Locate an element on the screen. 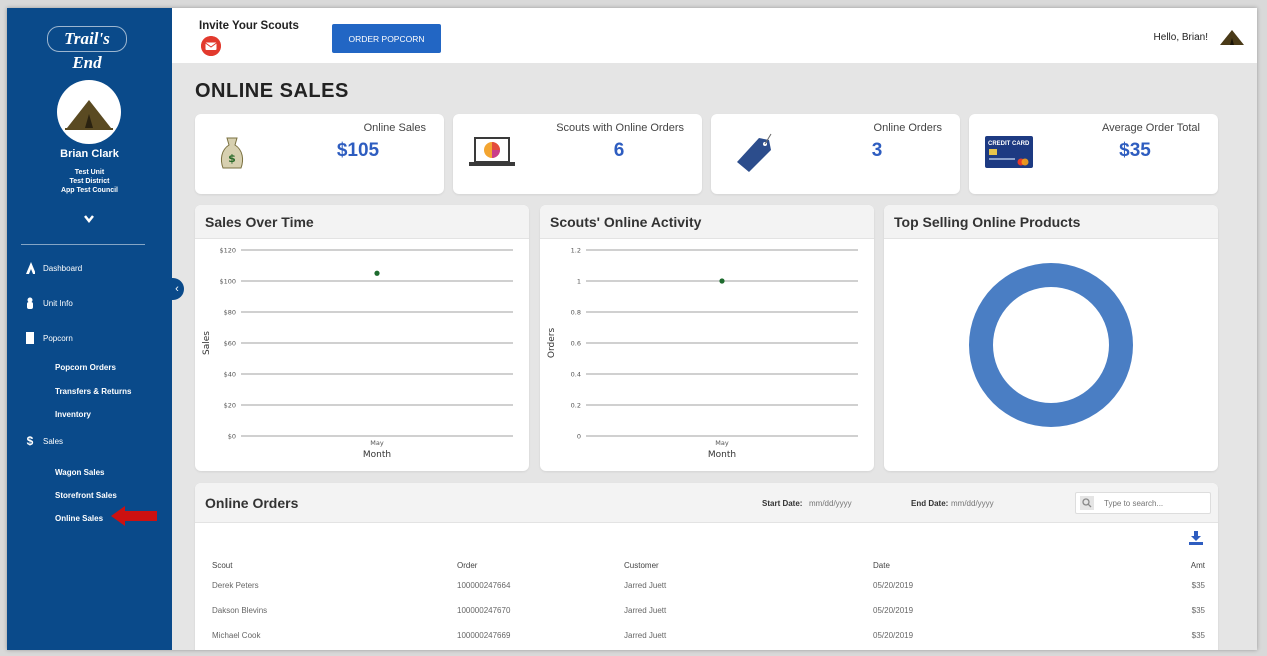 The height and width of the screenshot is (656, 1267). search-icon is located at coordinates (1087, 503).